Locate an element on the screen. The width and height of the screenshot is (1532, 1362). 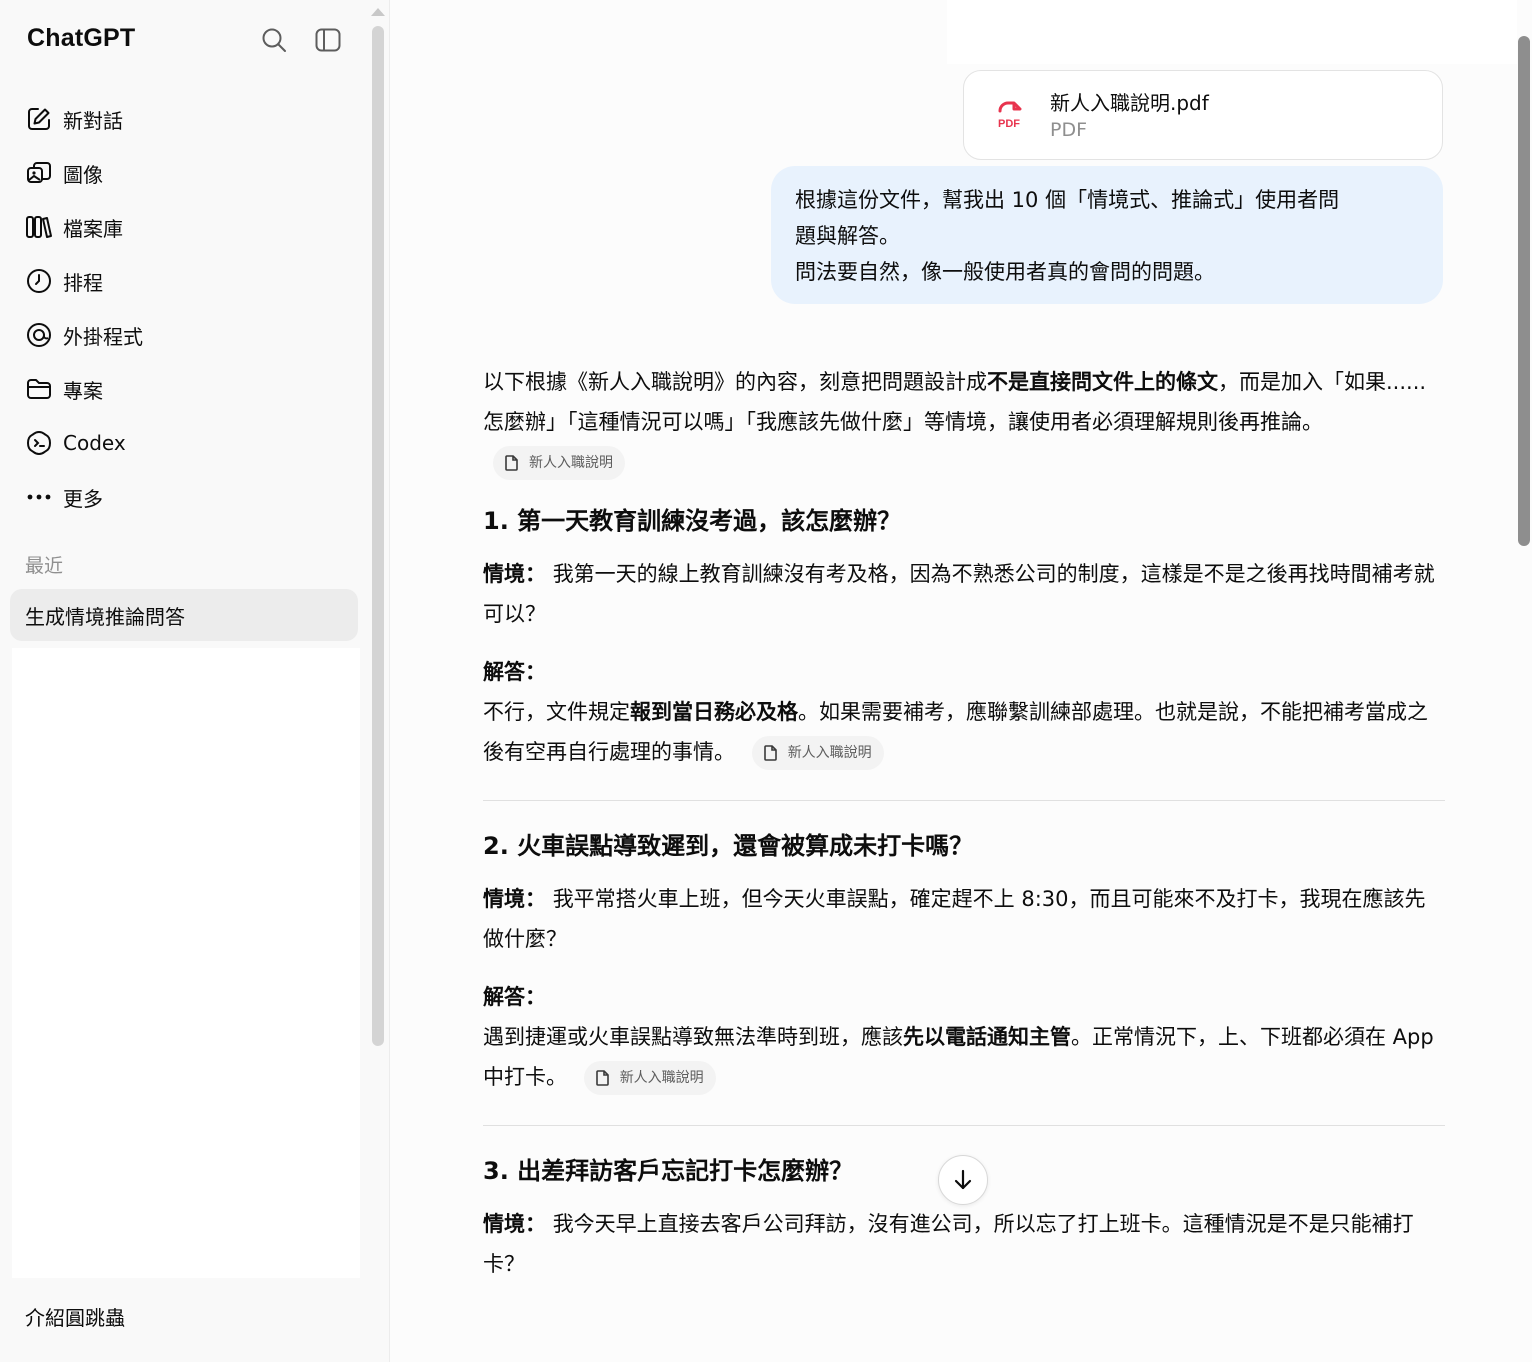
clock-icon is located at coordinates (39, 281).